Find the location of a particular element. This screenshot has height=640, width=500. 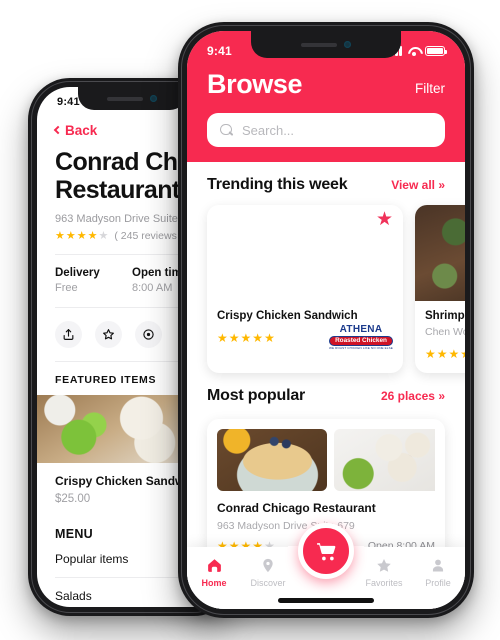

athena-logo-line3: WE ROAST CHICKEN LIKE NO ONE ELSE is located at coordinates (361, 347).